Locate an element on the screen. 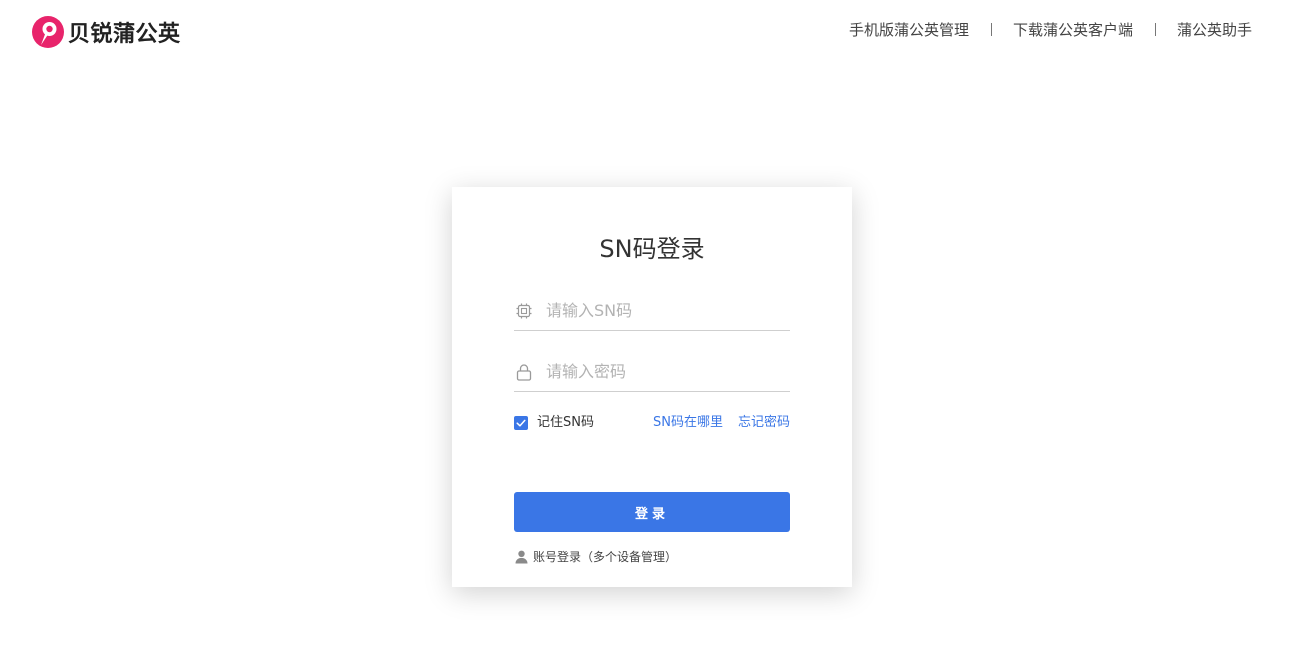  password-field is located at coordinates (652, 372).